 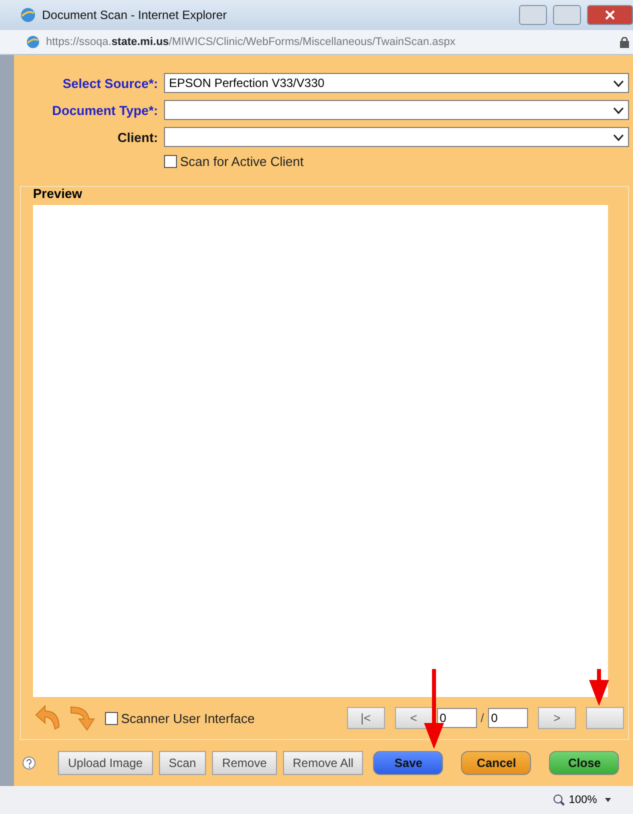 I want to click on total-pages-field: 0, so click(x=508, y=718).